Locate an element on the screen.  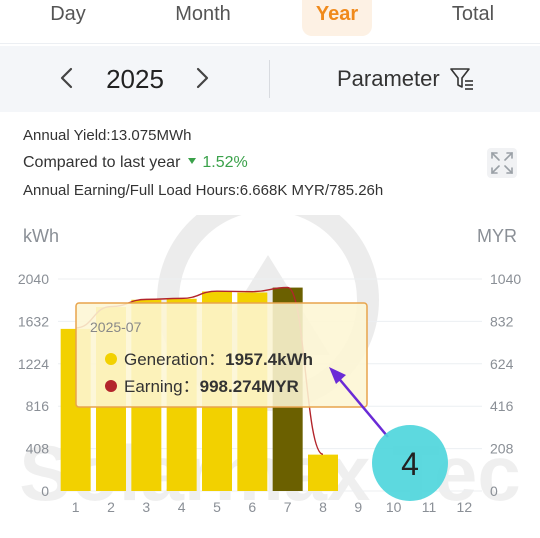
left-axis-unit: kWh is located at coordinates (41, 236).